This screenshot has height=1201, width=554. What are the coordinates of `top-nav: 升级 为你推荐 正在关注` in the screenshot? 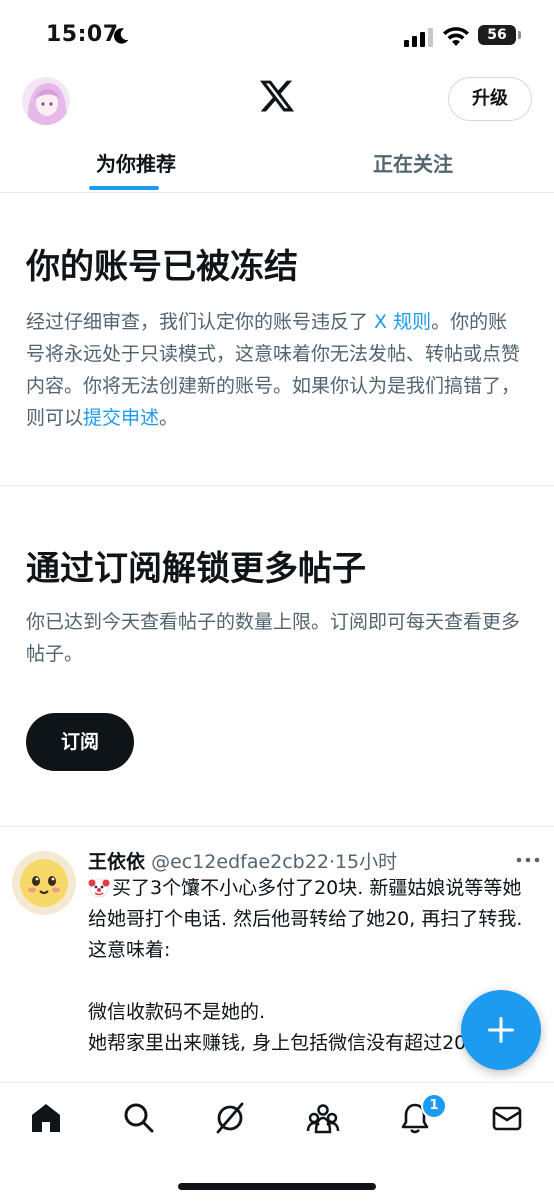 It's located at (277, 131).